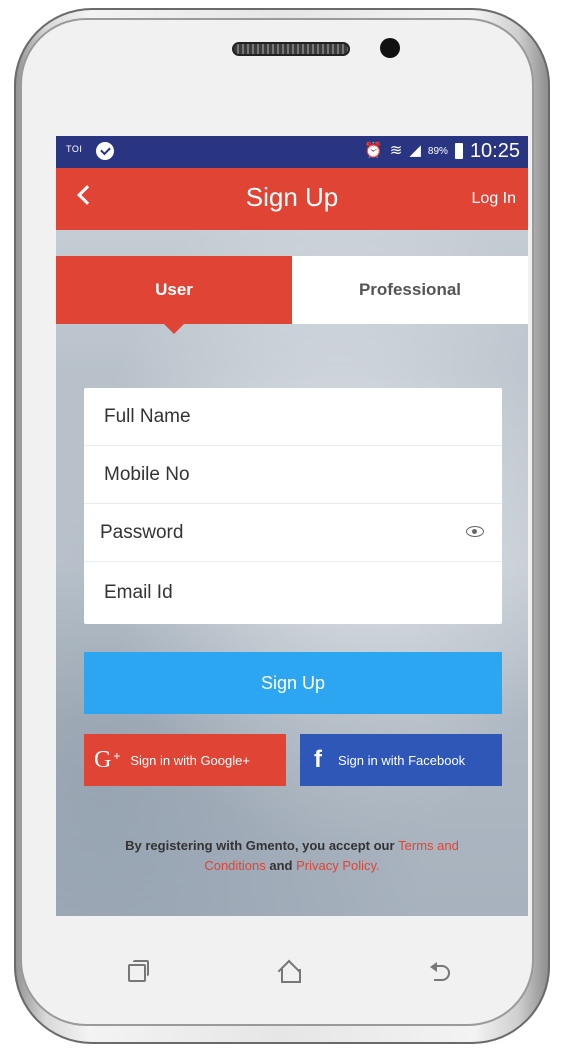 The height and width of the screenshot is (1050, 564). Describe the element at coordinates (437, 151) in the screenshot. I see `battery-percent: 89%` at that location.